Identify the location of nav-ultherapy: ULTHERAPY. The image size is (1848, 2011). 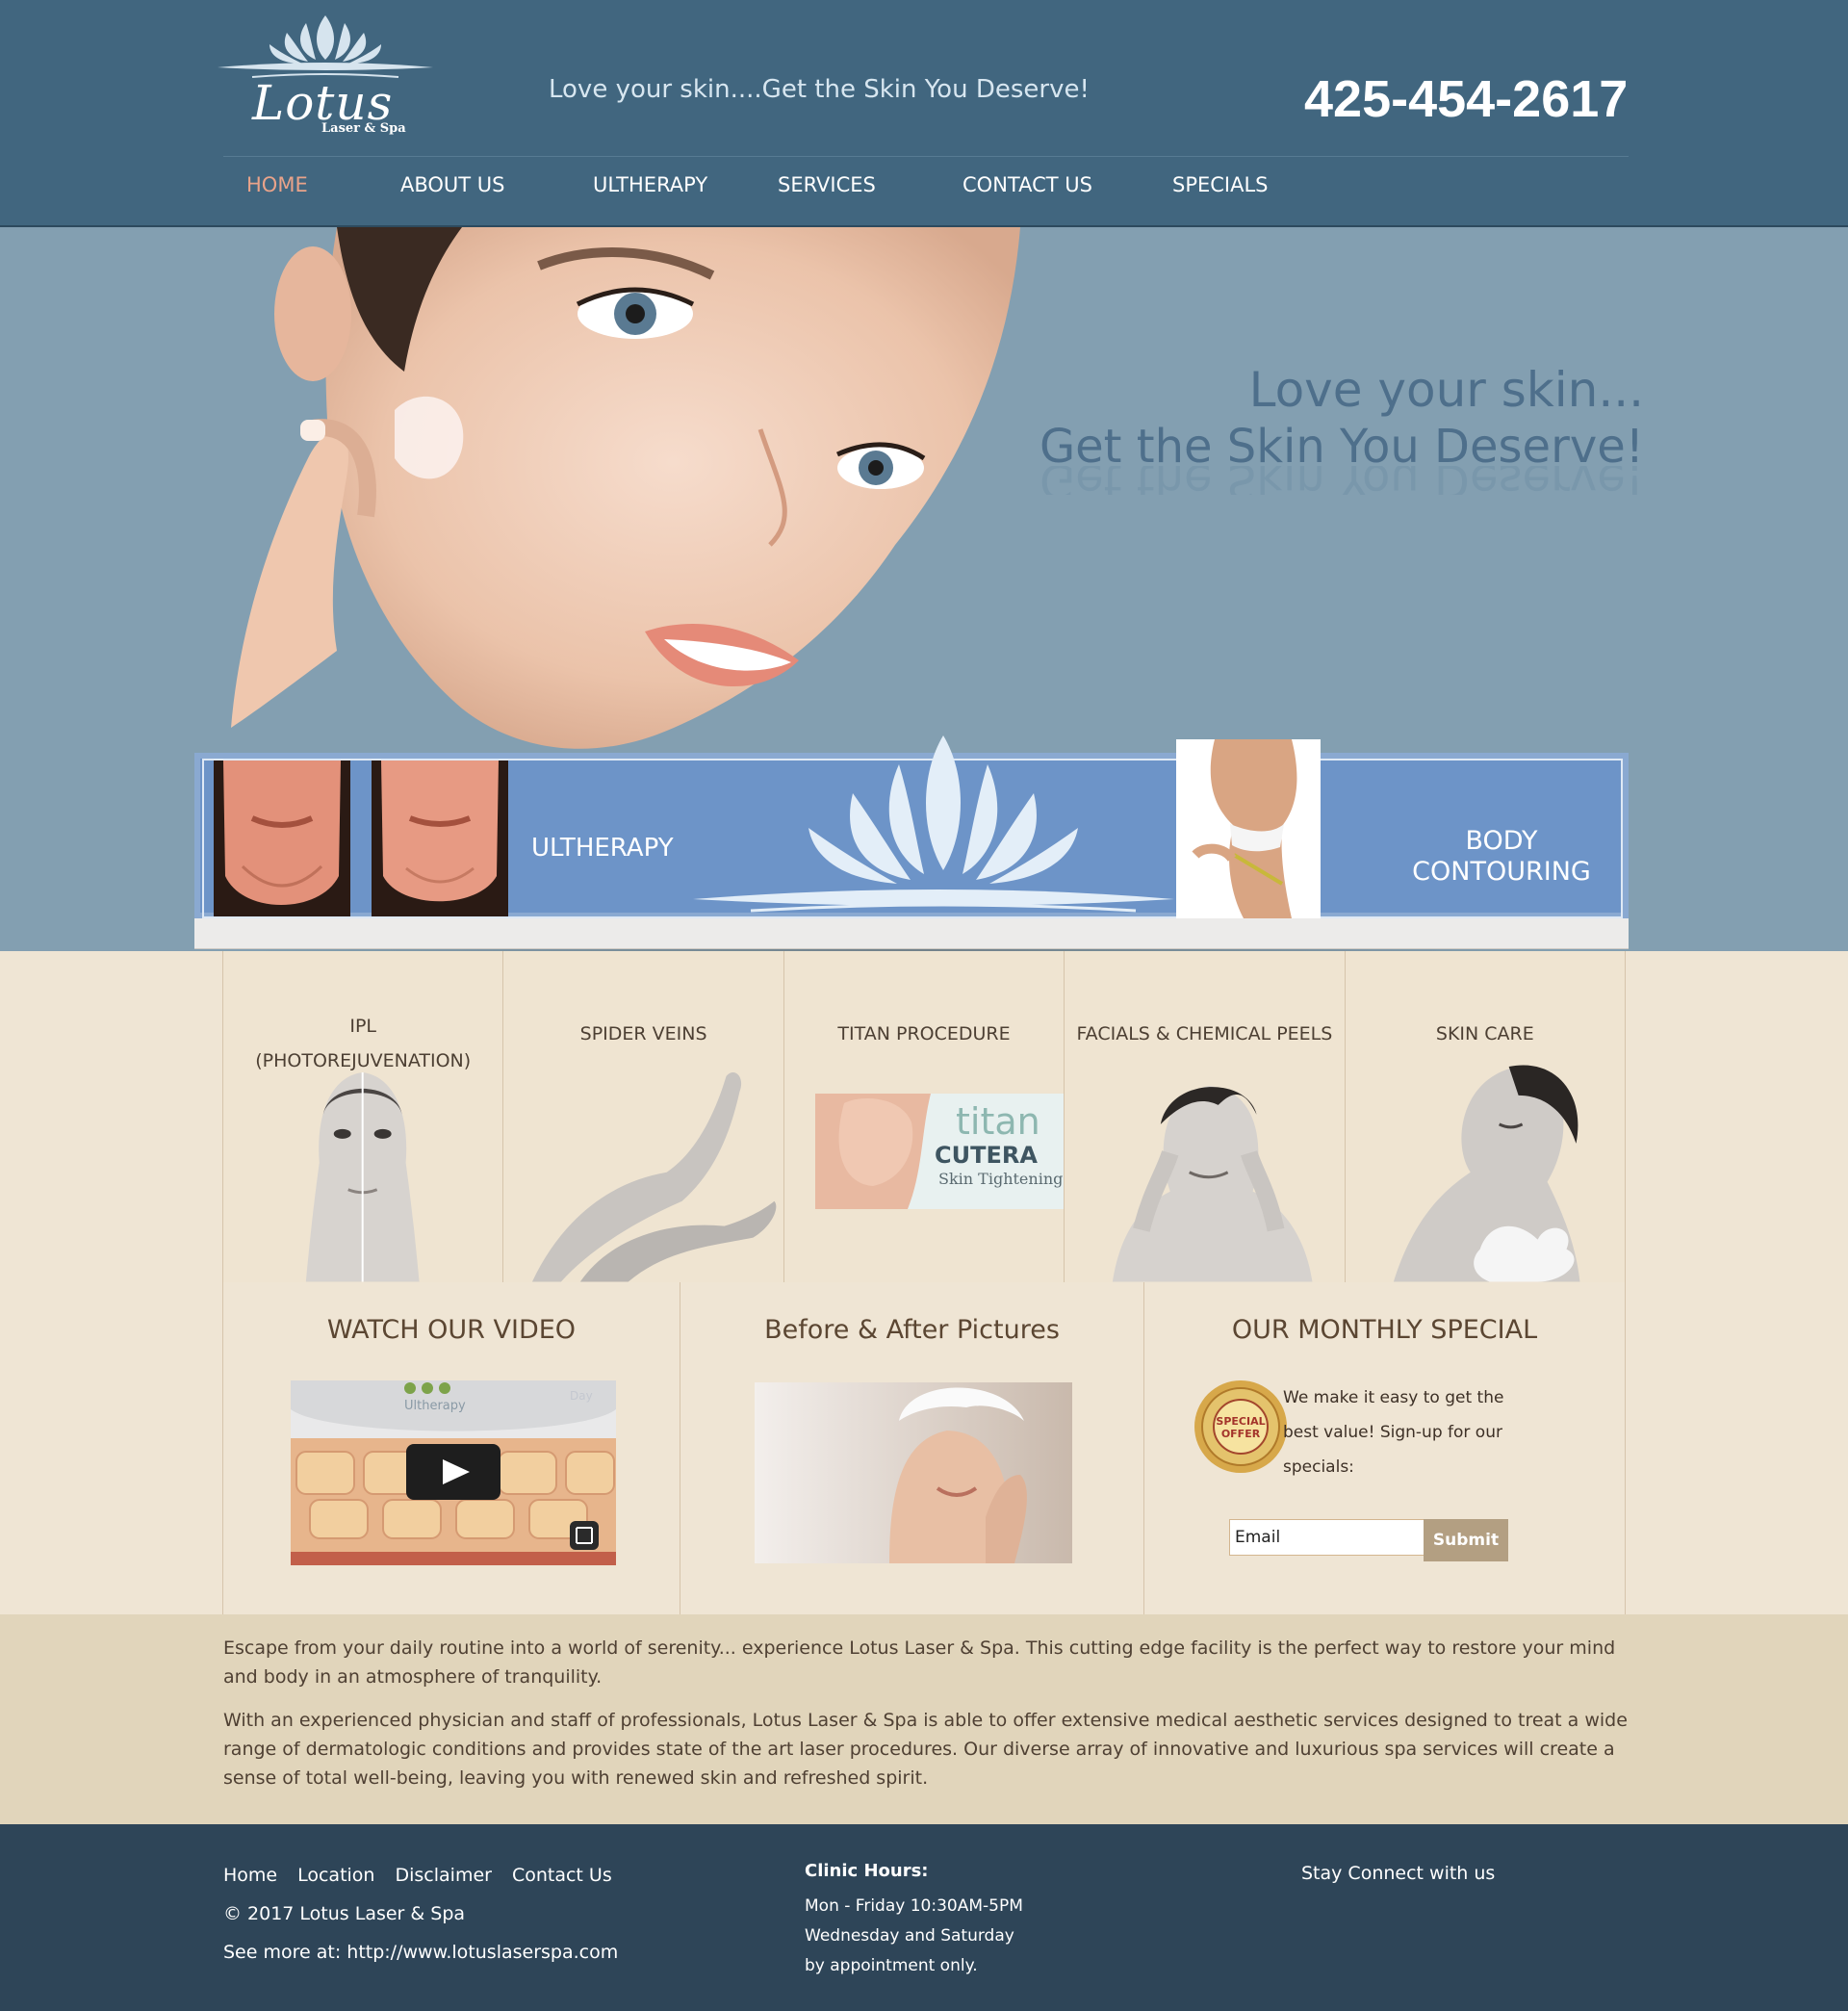
(662, 192).